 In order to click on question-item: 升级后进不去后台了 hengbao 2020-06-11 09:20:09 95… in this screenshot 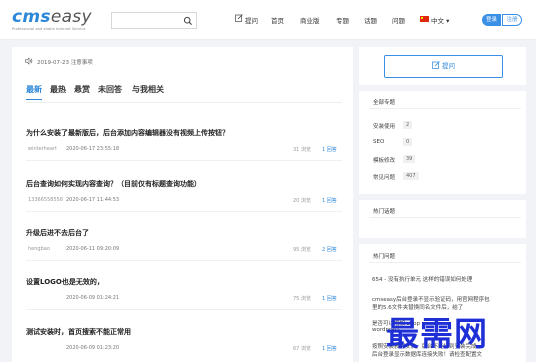, I will do `click(184, 253)`.